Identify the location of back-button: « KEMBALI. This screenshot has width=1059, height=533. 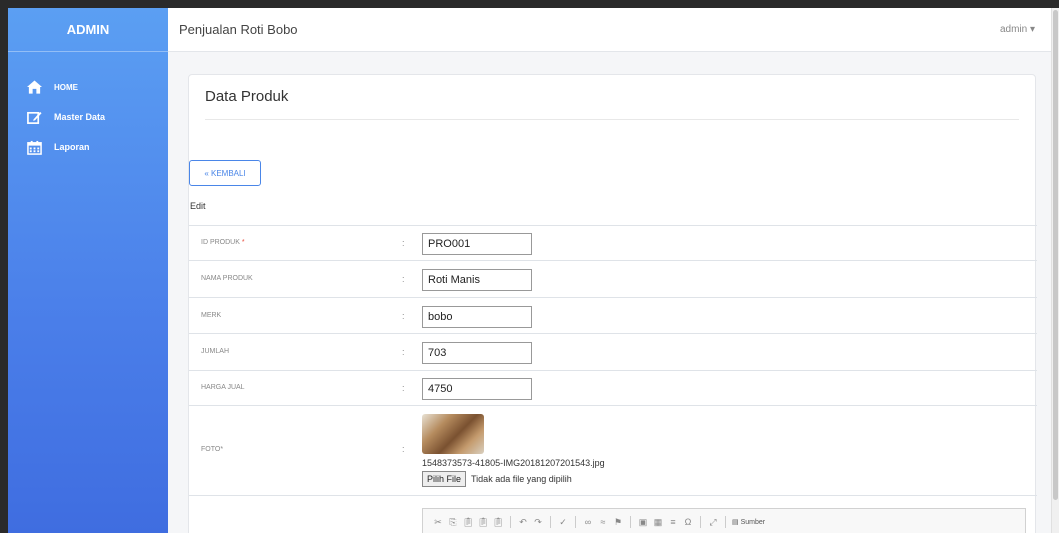
(225, 173).